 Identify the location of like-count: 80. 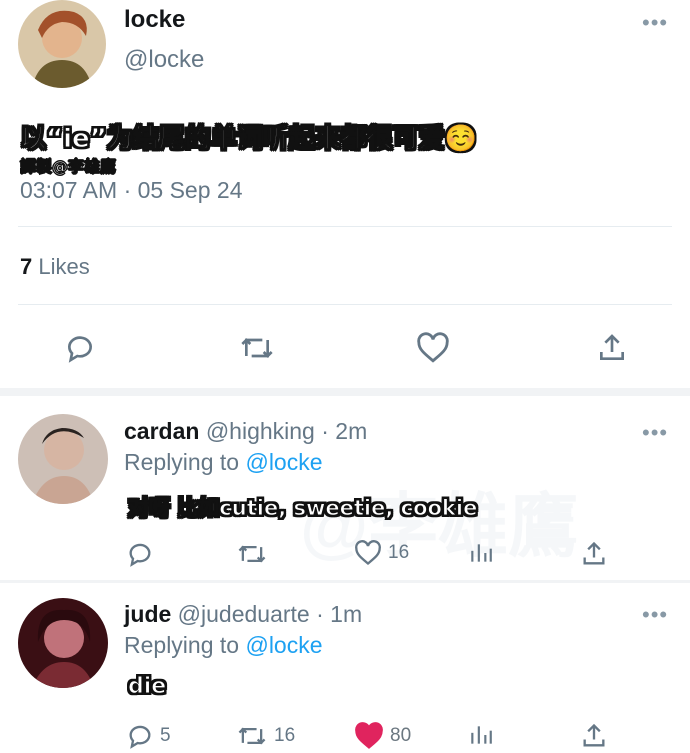
(401, 735).